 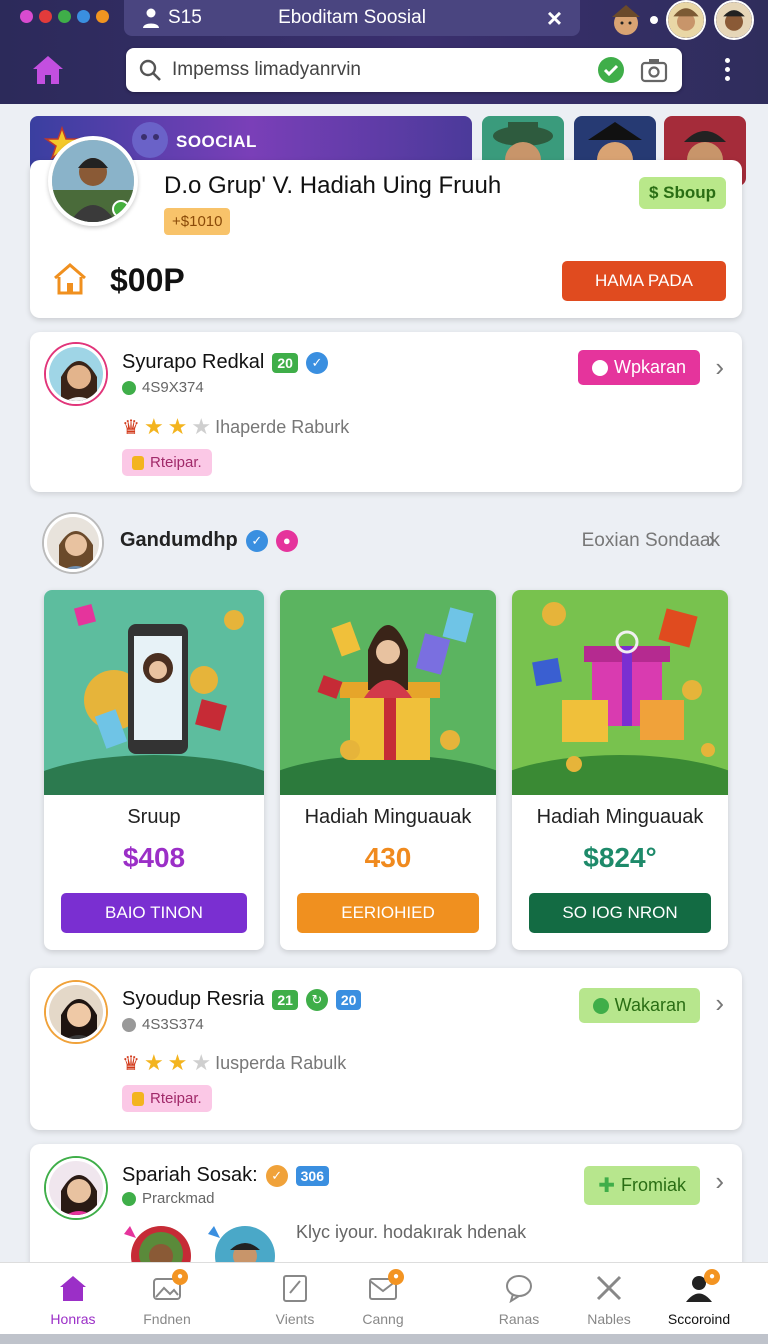 I want to click on nav-label: Ranas, so click(x=519, y=1319).